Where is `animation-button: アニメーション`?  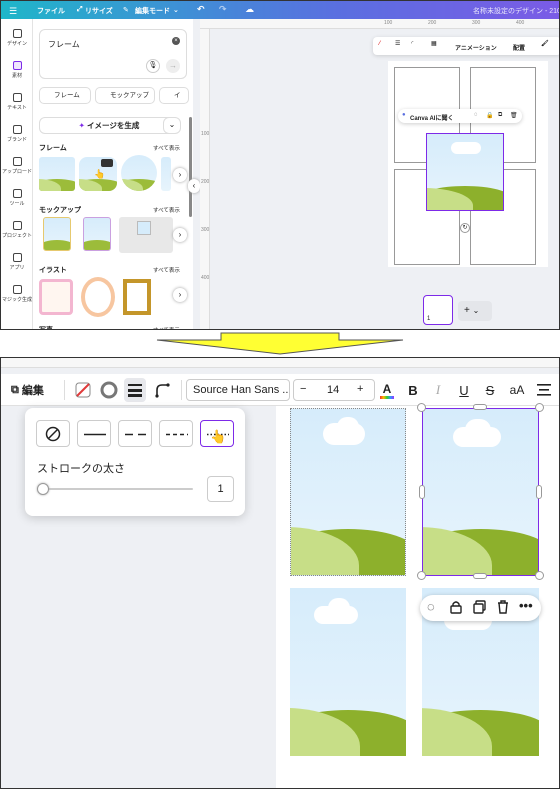
animation-button: アニメーション is located at coordinates (476, 47).